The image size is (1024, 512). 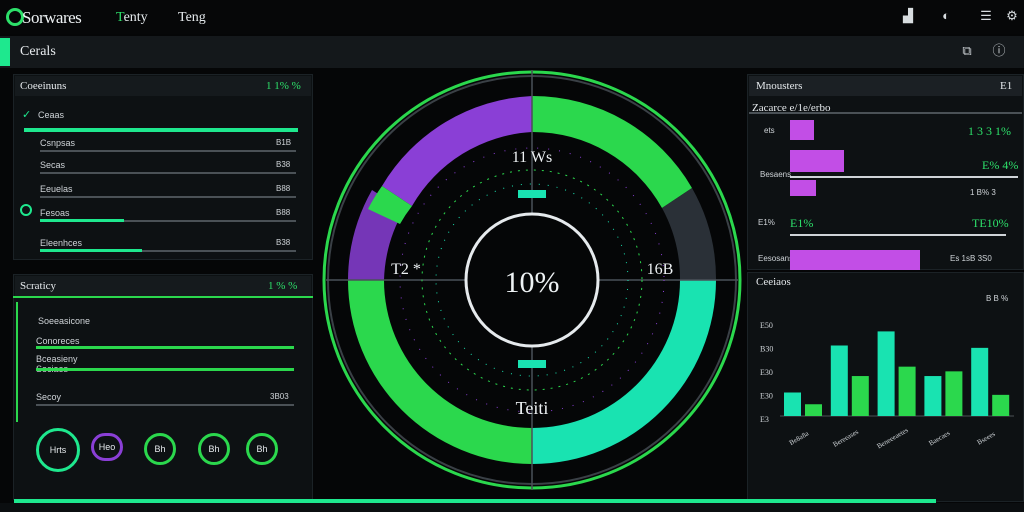 What do you see at coordinates (53, 165) in the screenshot?
I see `left-row-label: Secas` at bounding box center [53, 165].